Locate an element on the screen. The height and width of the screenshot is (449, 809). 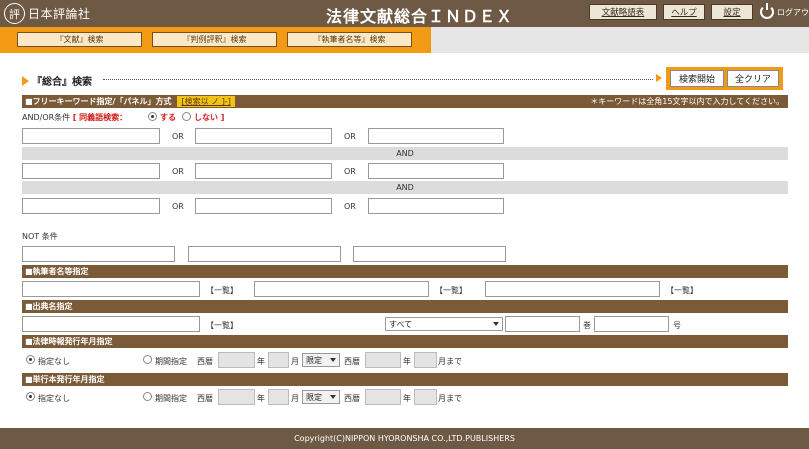
tankobon-range-value: 限定 is located at coordinates (314, 397).